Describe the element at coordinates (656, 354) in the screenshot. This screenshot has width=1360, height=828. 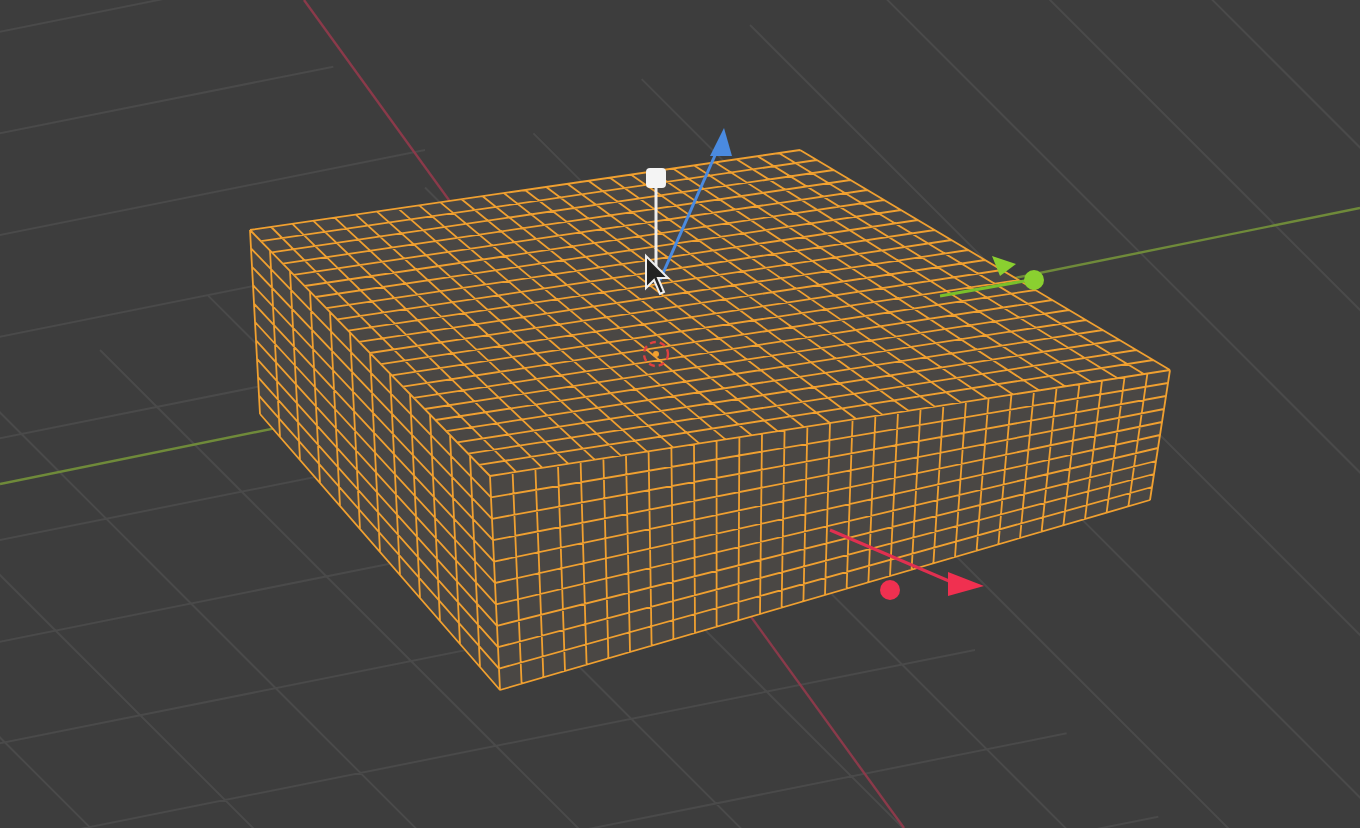
I see `origin-icon` at that location.